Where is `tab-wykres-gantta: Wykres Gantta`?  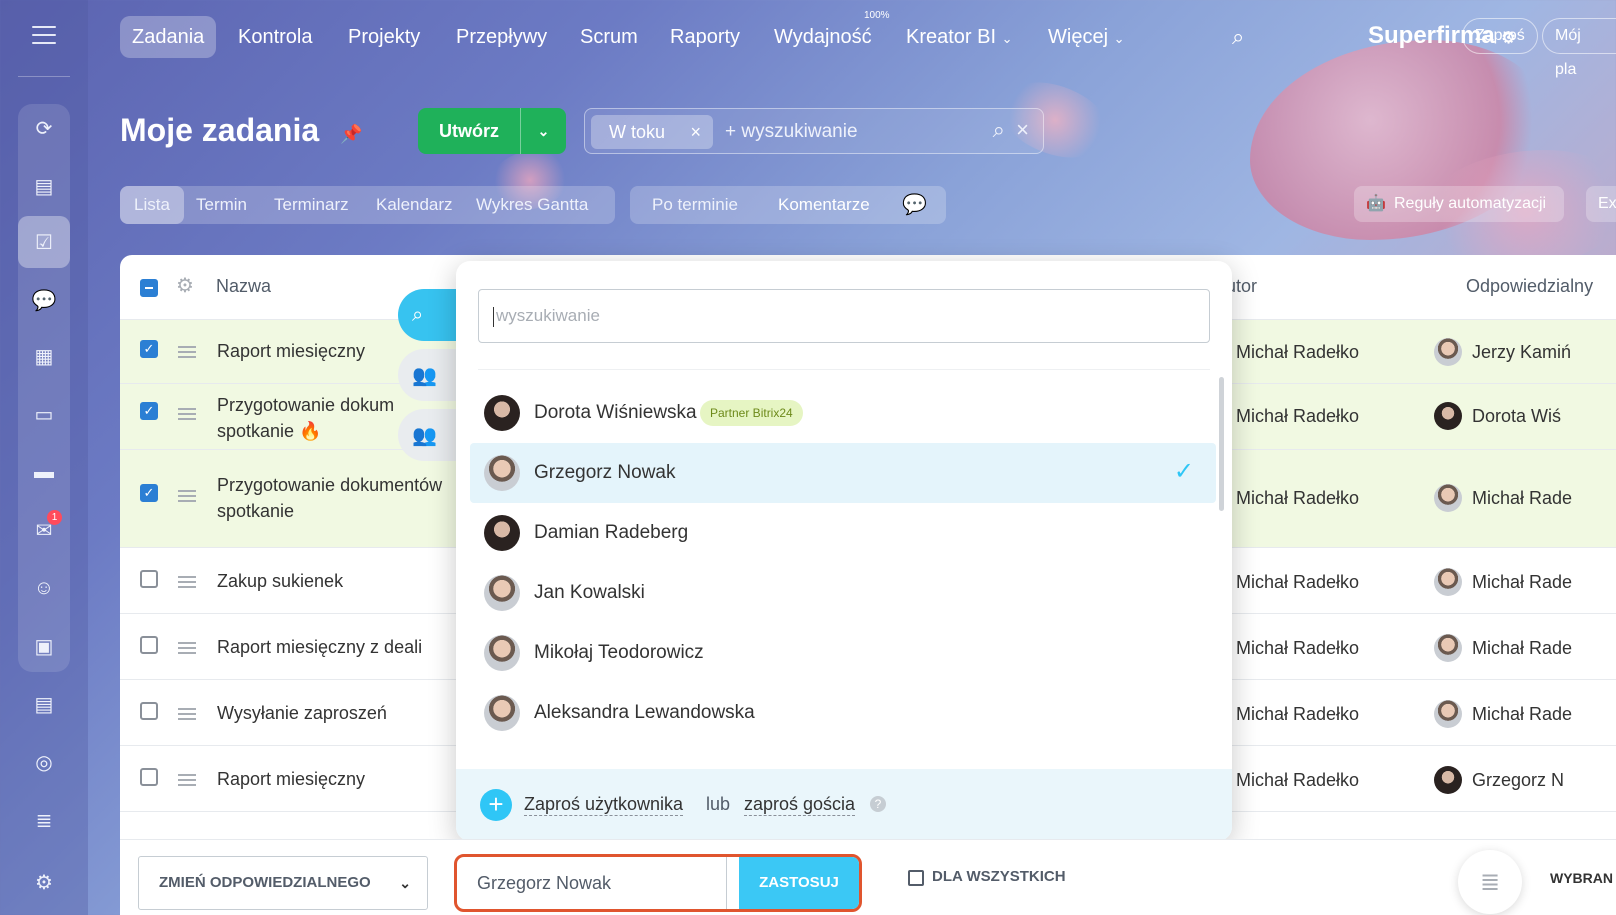 tab-wykres-gantta: Wykres Gantta is located at coordinates (532, 205).